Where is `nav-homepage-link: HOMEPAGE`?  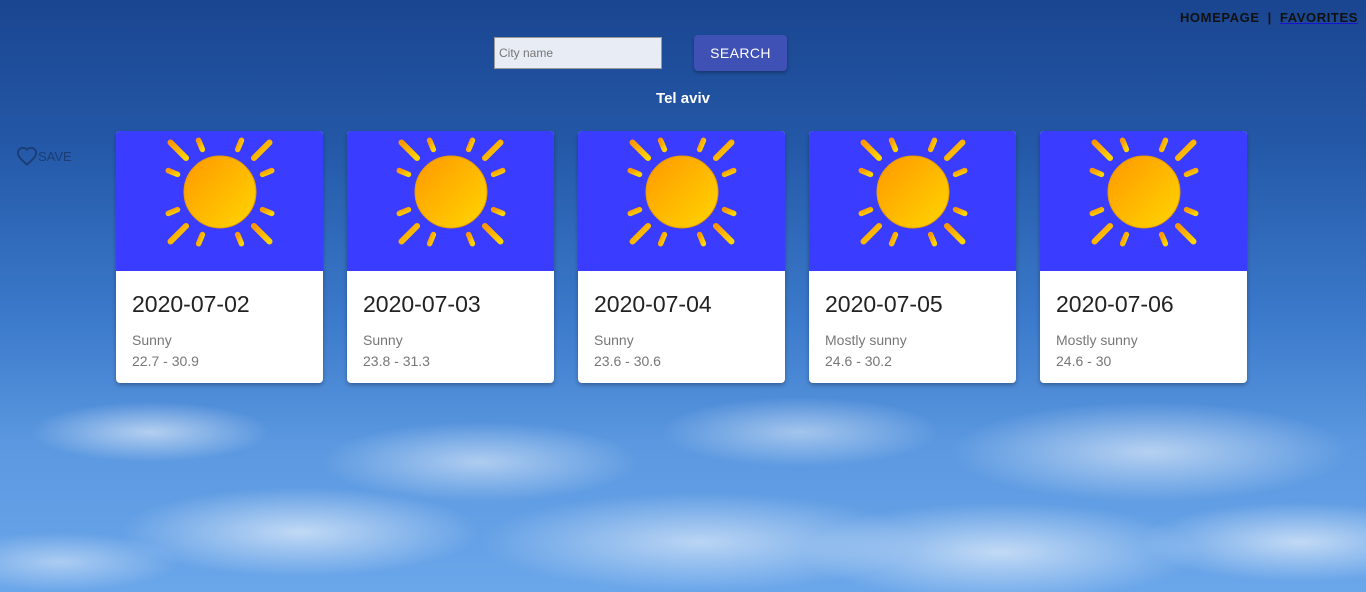
nav-homepage-link: HOMEPAGE is located at coordinates (1220, 17).